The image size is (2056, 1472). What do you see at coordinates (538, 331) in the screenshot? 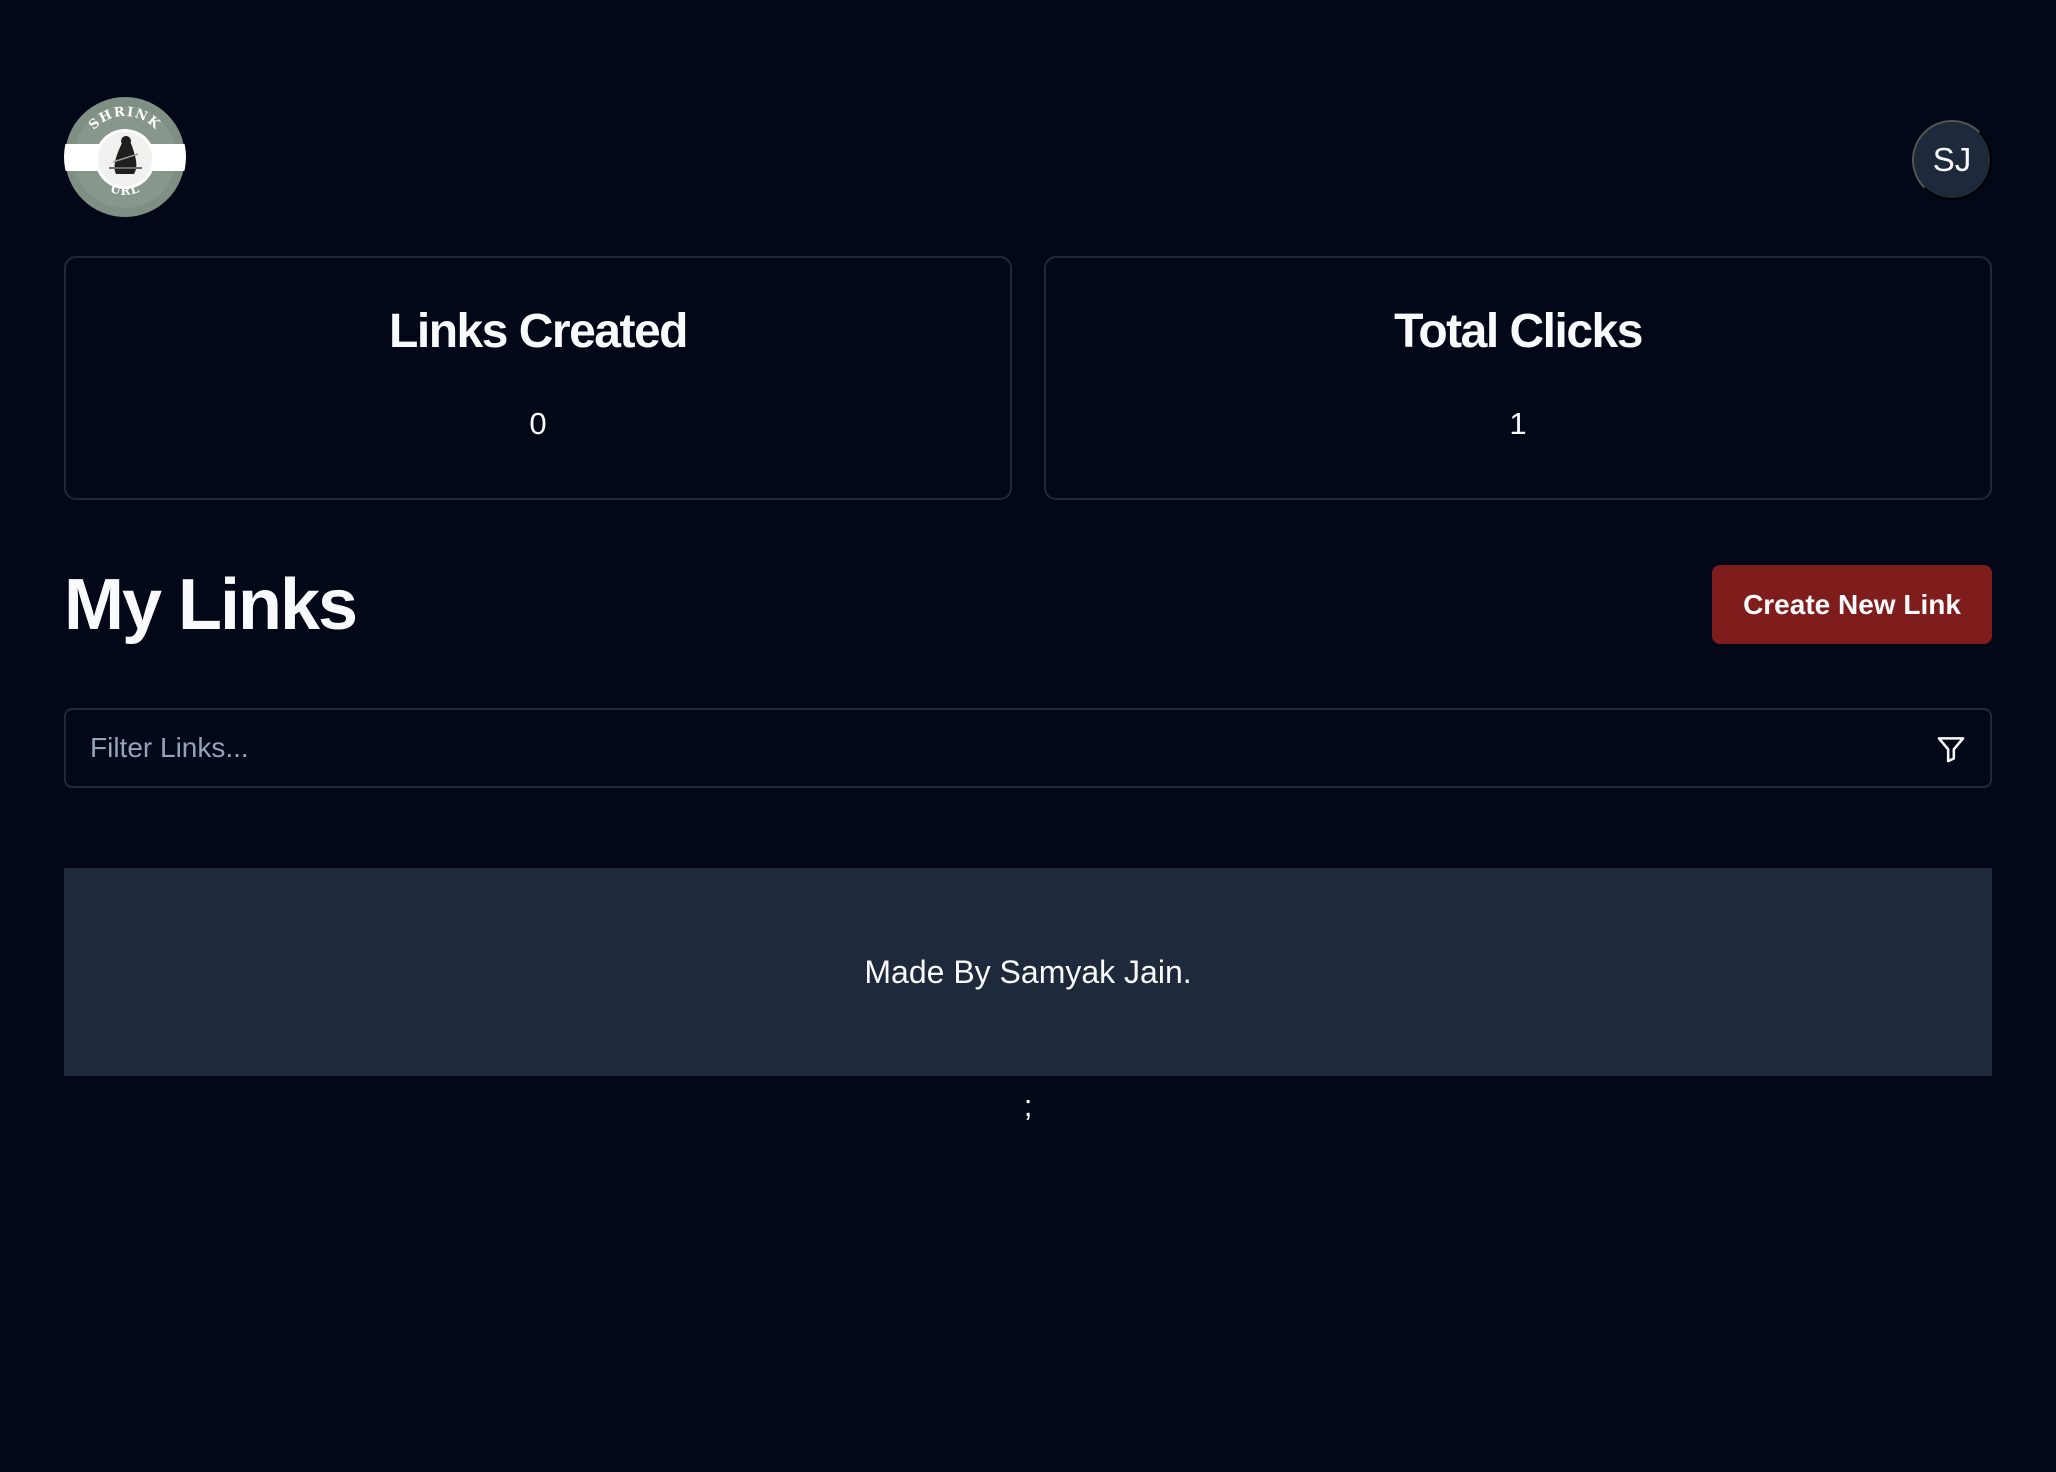
I see `links-created-title: Links Created` at bounding box center [538, 331].